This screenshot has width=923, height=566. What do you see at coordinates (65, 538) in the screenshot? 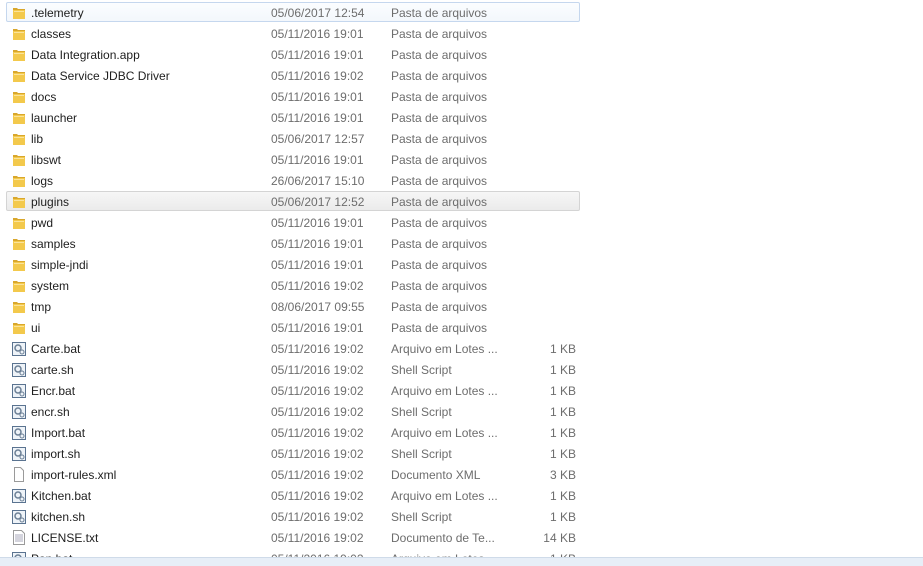
I see `file-name: LICENSE.txt` at bounding box center [65, 538].